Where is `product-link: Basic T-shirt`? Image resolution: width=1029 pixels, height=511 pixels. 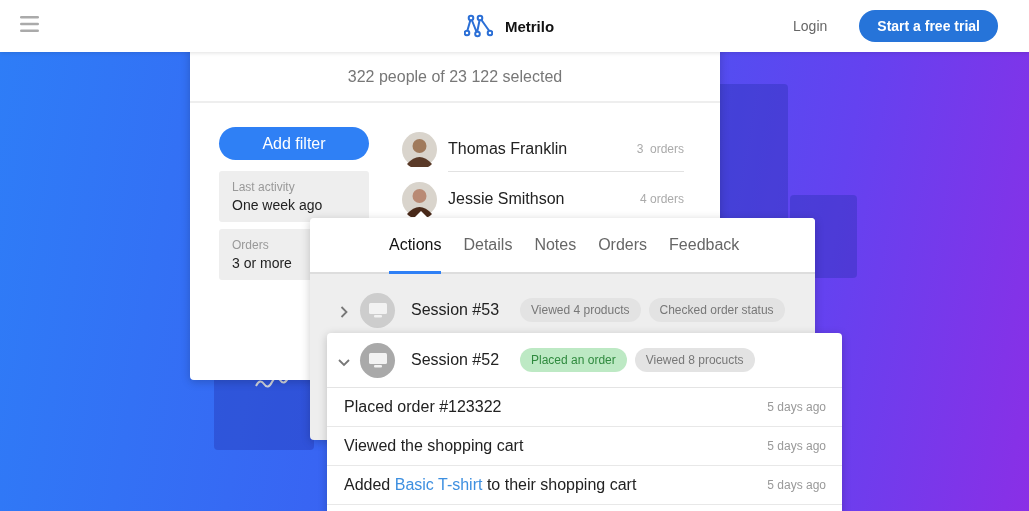 product-link: Basic T-shirt is located at coordinates (438, 484).